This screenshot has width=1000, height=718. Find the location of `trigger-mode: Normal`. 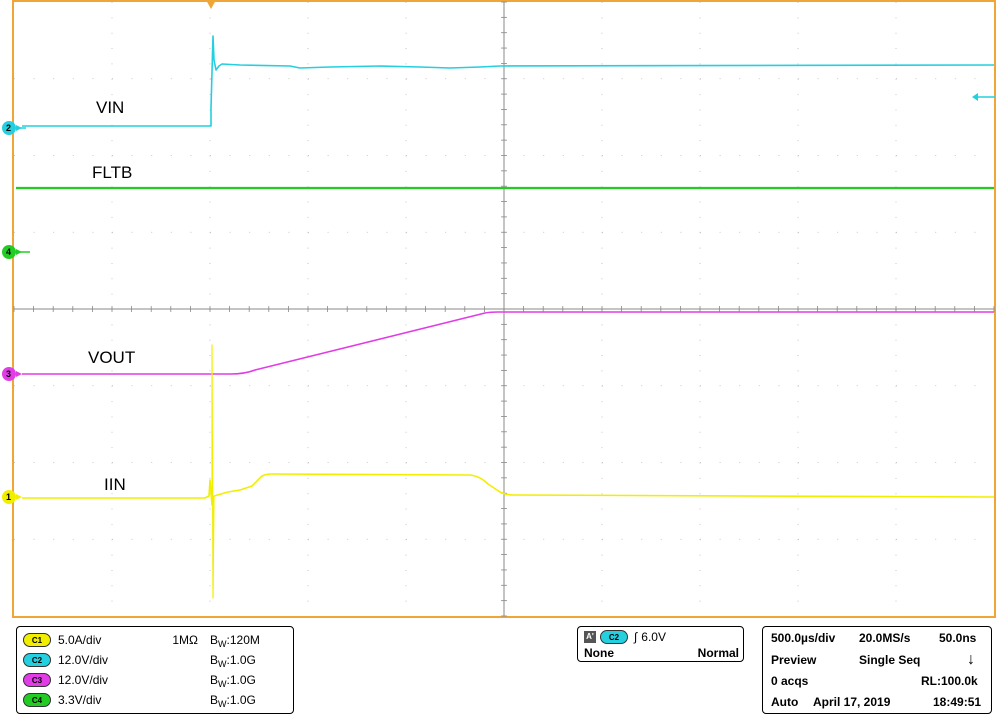

trigger-mode: Normal is located at coordinates (718, 653).